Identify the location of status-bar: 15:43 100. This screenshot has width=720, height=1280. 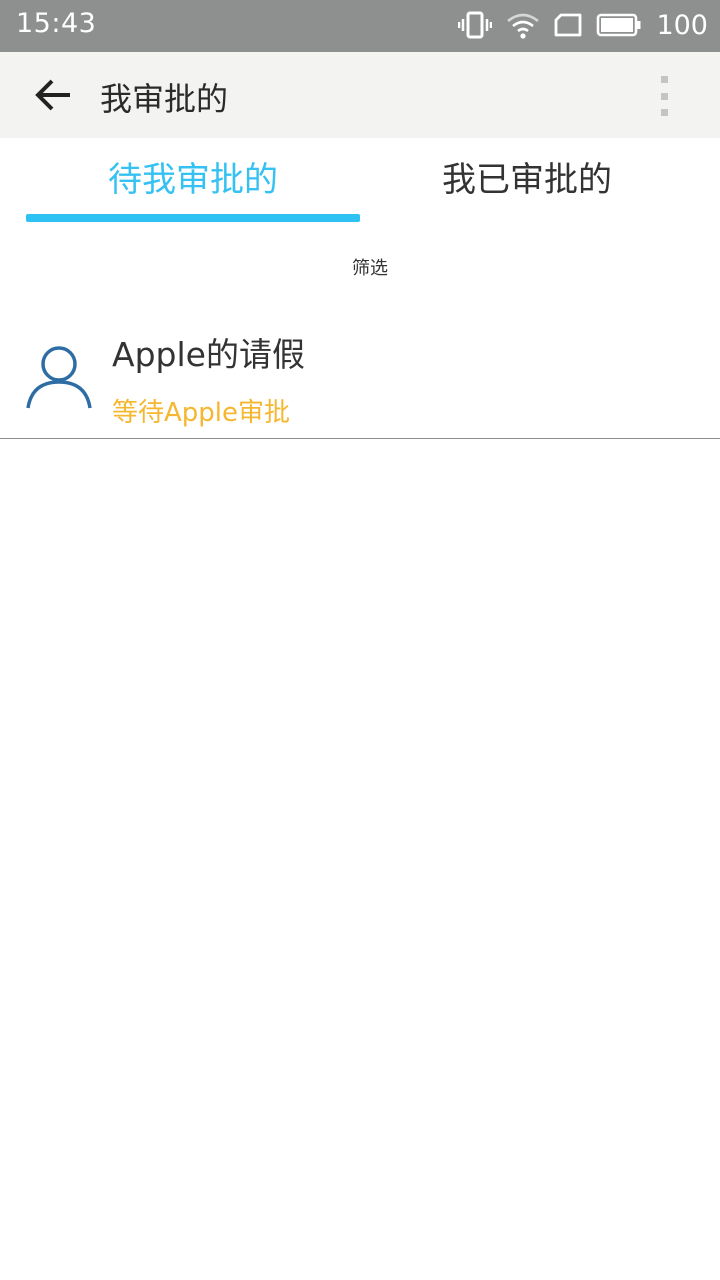
(360, 26).